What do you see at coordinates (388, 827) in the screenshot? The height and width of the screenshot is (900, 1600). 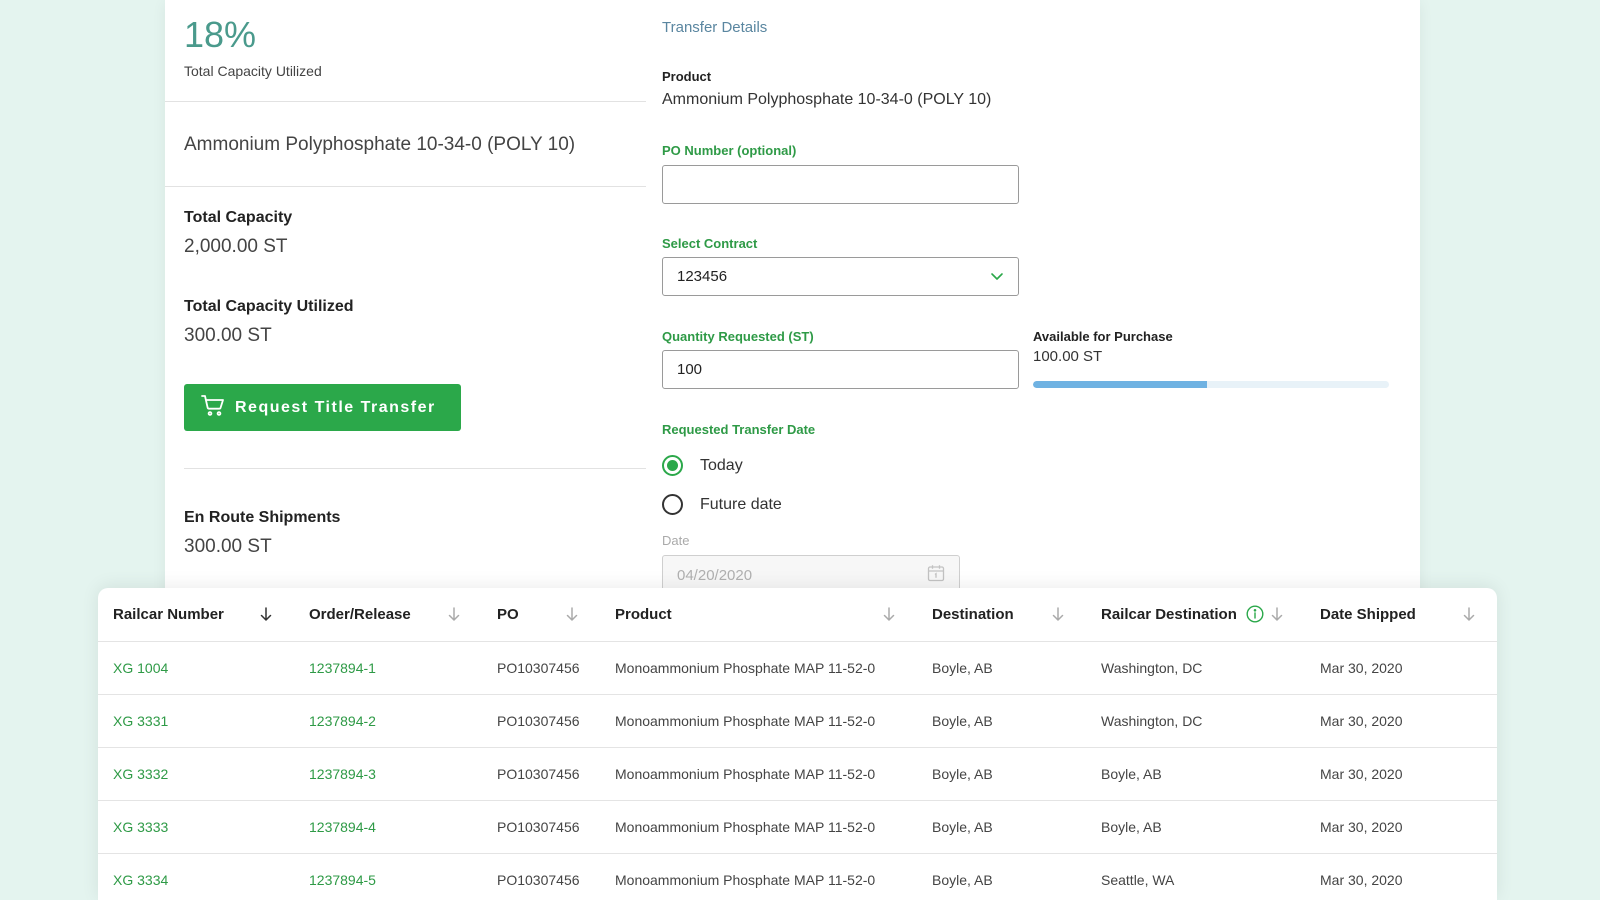 I see `order-release-link: 1237894-4` at bounding box center [388, 827].